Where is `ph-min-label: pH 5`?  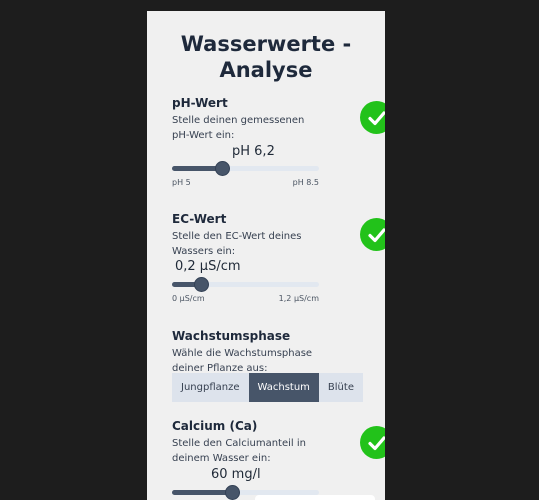 ph-min-label: pH 5 is located at coordinates (181, 182).